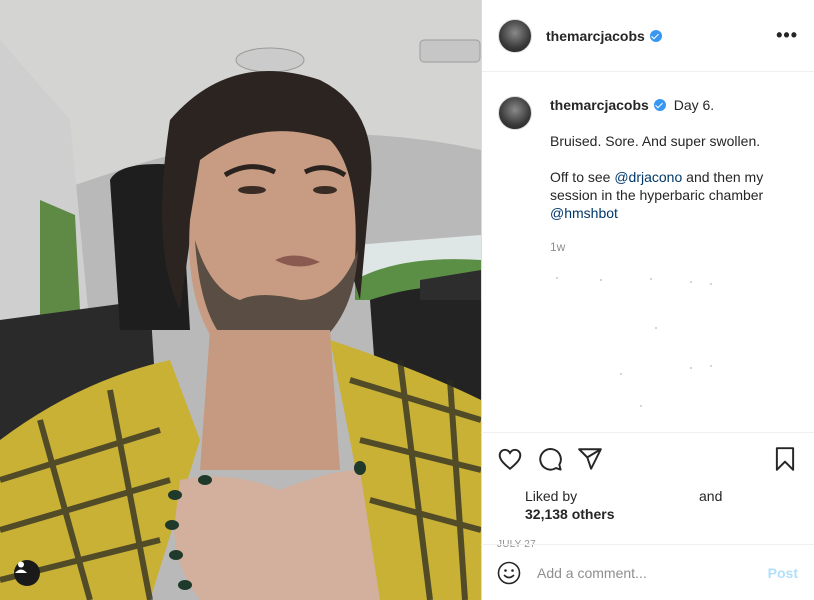  What do you see at coordinates (711, 496) in the screenshot?
I see `likes-and: and` at bounding box center [711, 496].